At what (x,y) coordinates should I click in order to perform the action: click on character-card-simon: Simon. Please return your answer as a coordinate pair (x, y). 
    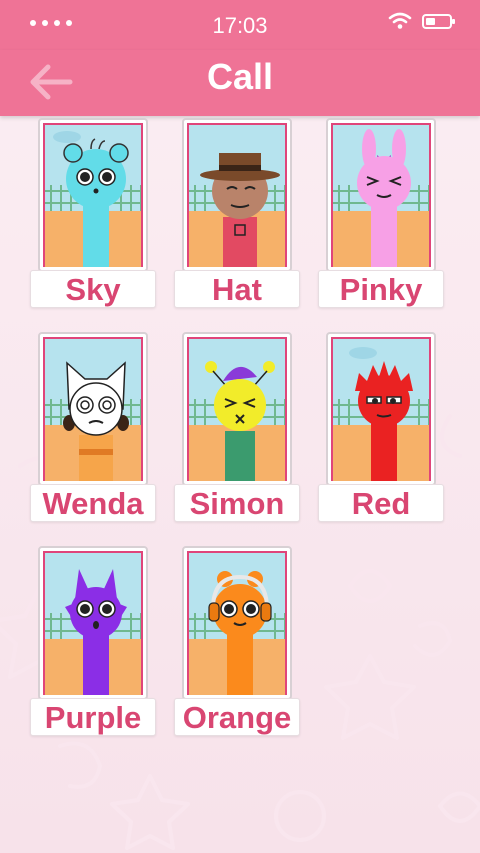
    Looking at the image, I should click on (237, 430).